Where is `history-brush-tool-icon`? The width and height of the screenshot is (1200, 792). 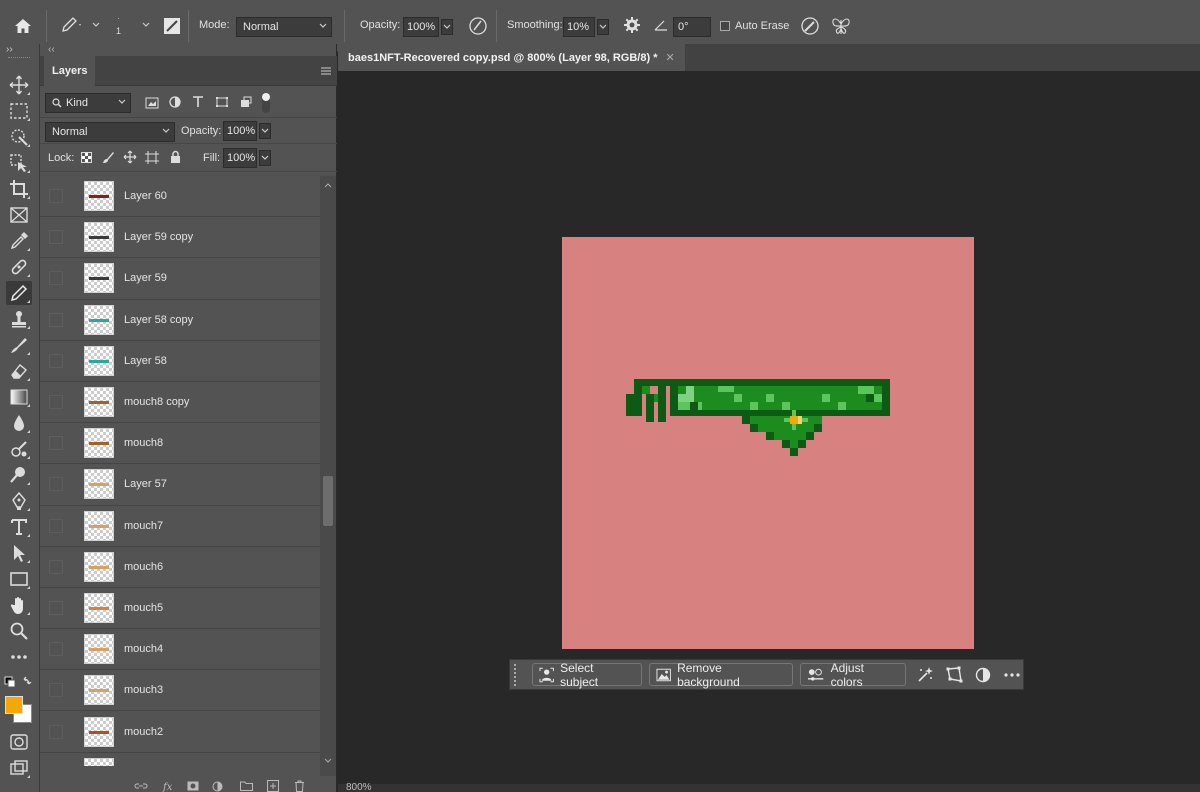
history-brush-tool-icon is located at coordinates (19, 345).